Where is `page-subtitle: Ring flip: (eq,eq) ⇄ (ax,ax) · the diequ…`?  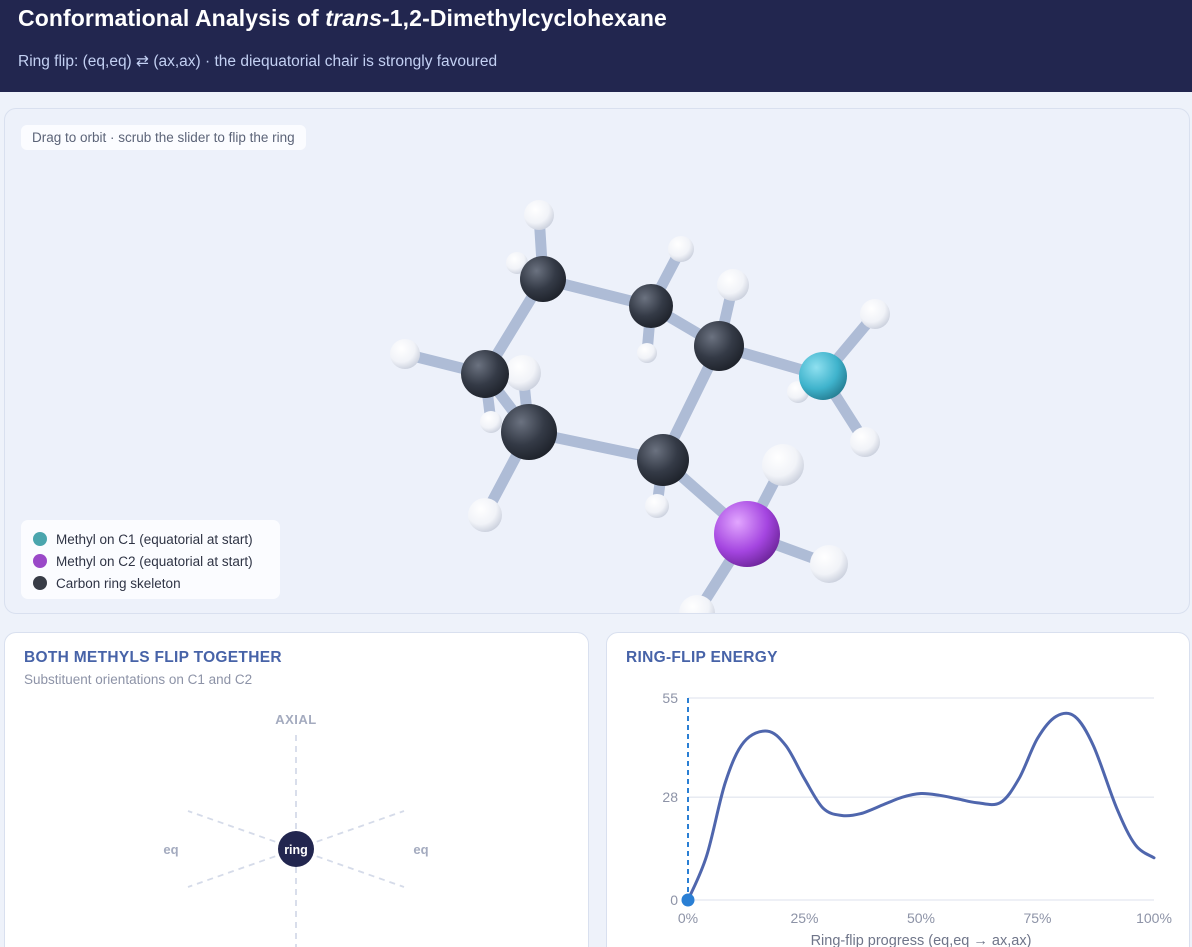 page-subtitle: Ring flip: (eq,eq) ⇄ (ax,ax) · the diequ… is located at coordinates (258, 61).